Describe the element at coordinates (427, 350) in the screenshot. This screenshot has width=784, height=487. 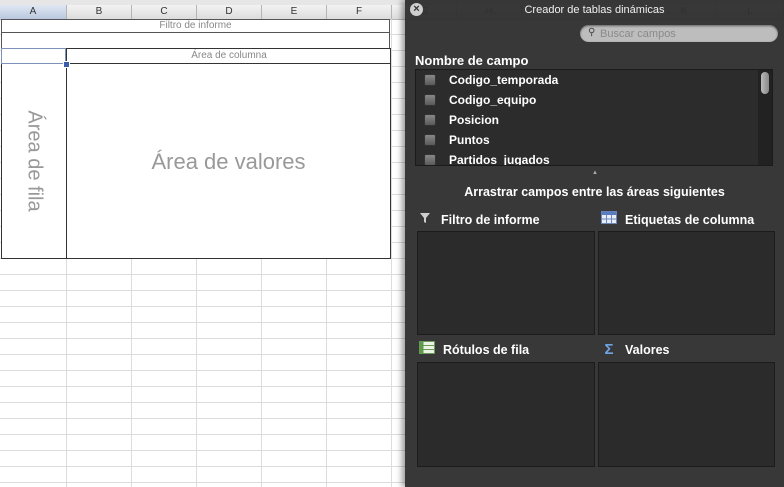
I see `row-labels-icon` at that location.